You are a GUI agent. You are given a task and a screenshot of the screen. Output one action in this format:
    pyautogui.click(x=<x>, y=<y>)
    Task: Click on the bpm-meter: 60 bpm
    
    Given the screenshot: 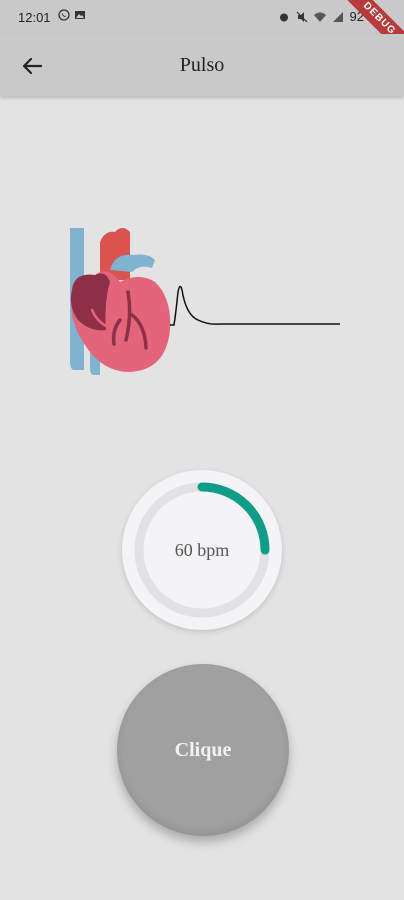 What is the action you would take?
    pyautogui.click(x=202, y=550)
    